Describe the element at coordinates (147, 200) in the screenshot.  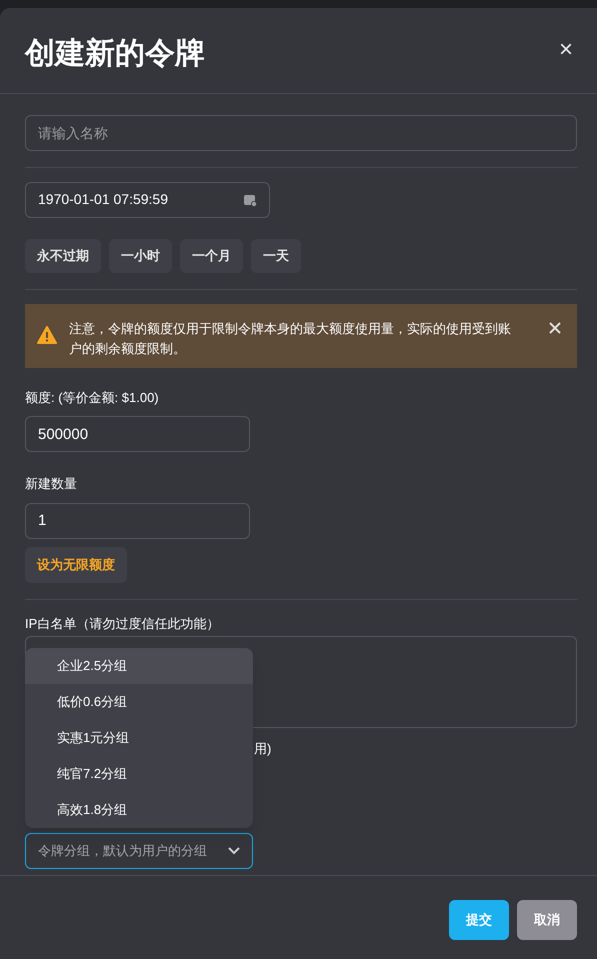
I see `date-input: 1970-01-01 07:59:59` at that location.